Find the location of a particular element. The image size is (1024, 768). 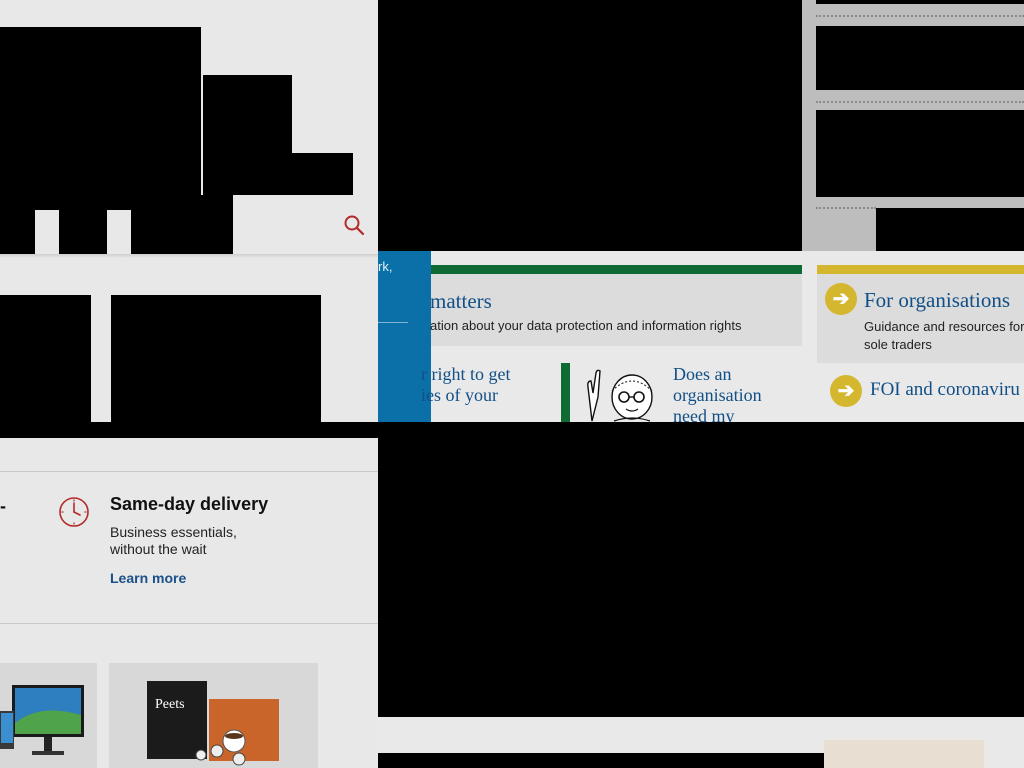

search-icon is located at coordinates (354, 225).